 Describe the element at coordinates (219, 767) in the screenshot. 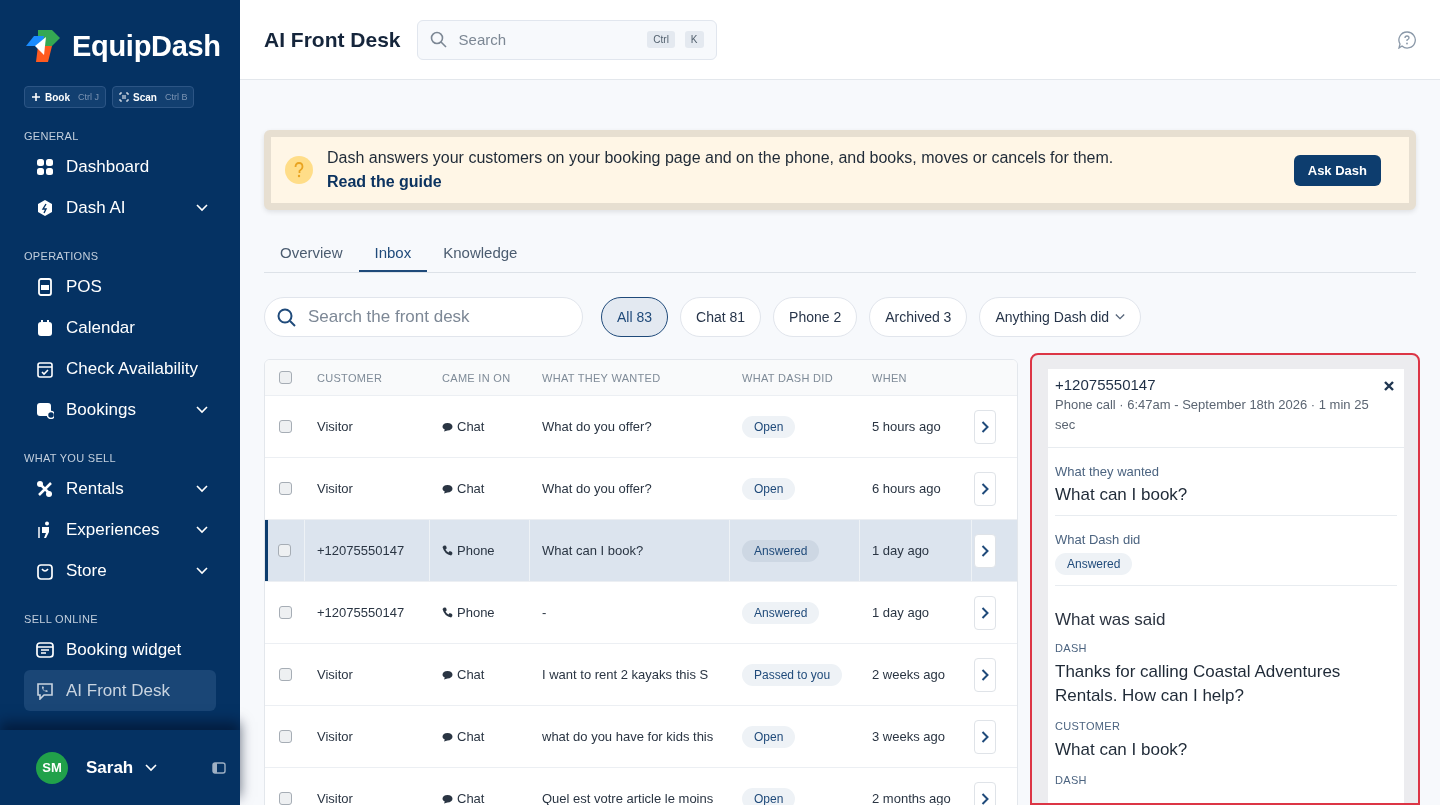

I see `sidebar-toggle-icon` at that location.